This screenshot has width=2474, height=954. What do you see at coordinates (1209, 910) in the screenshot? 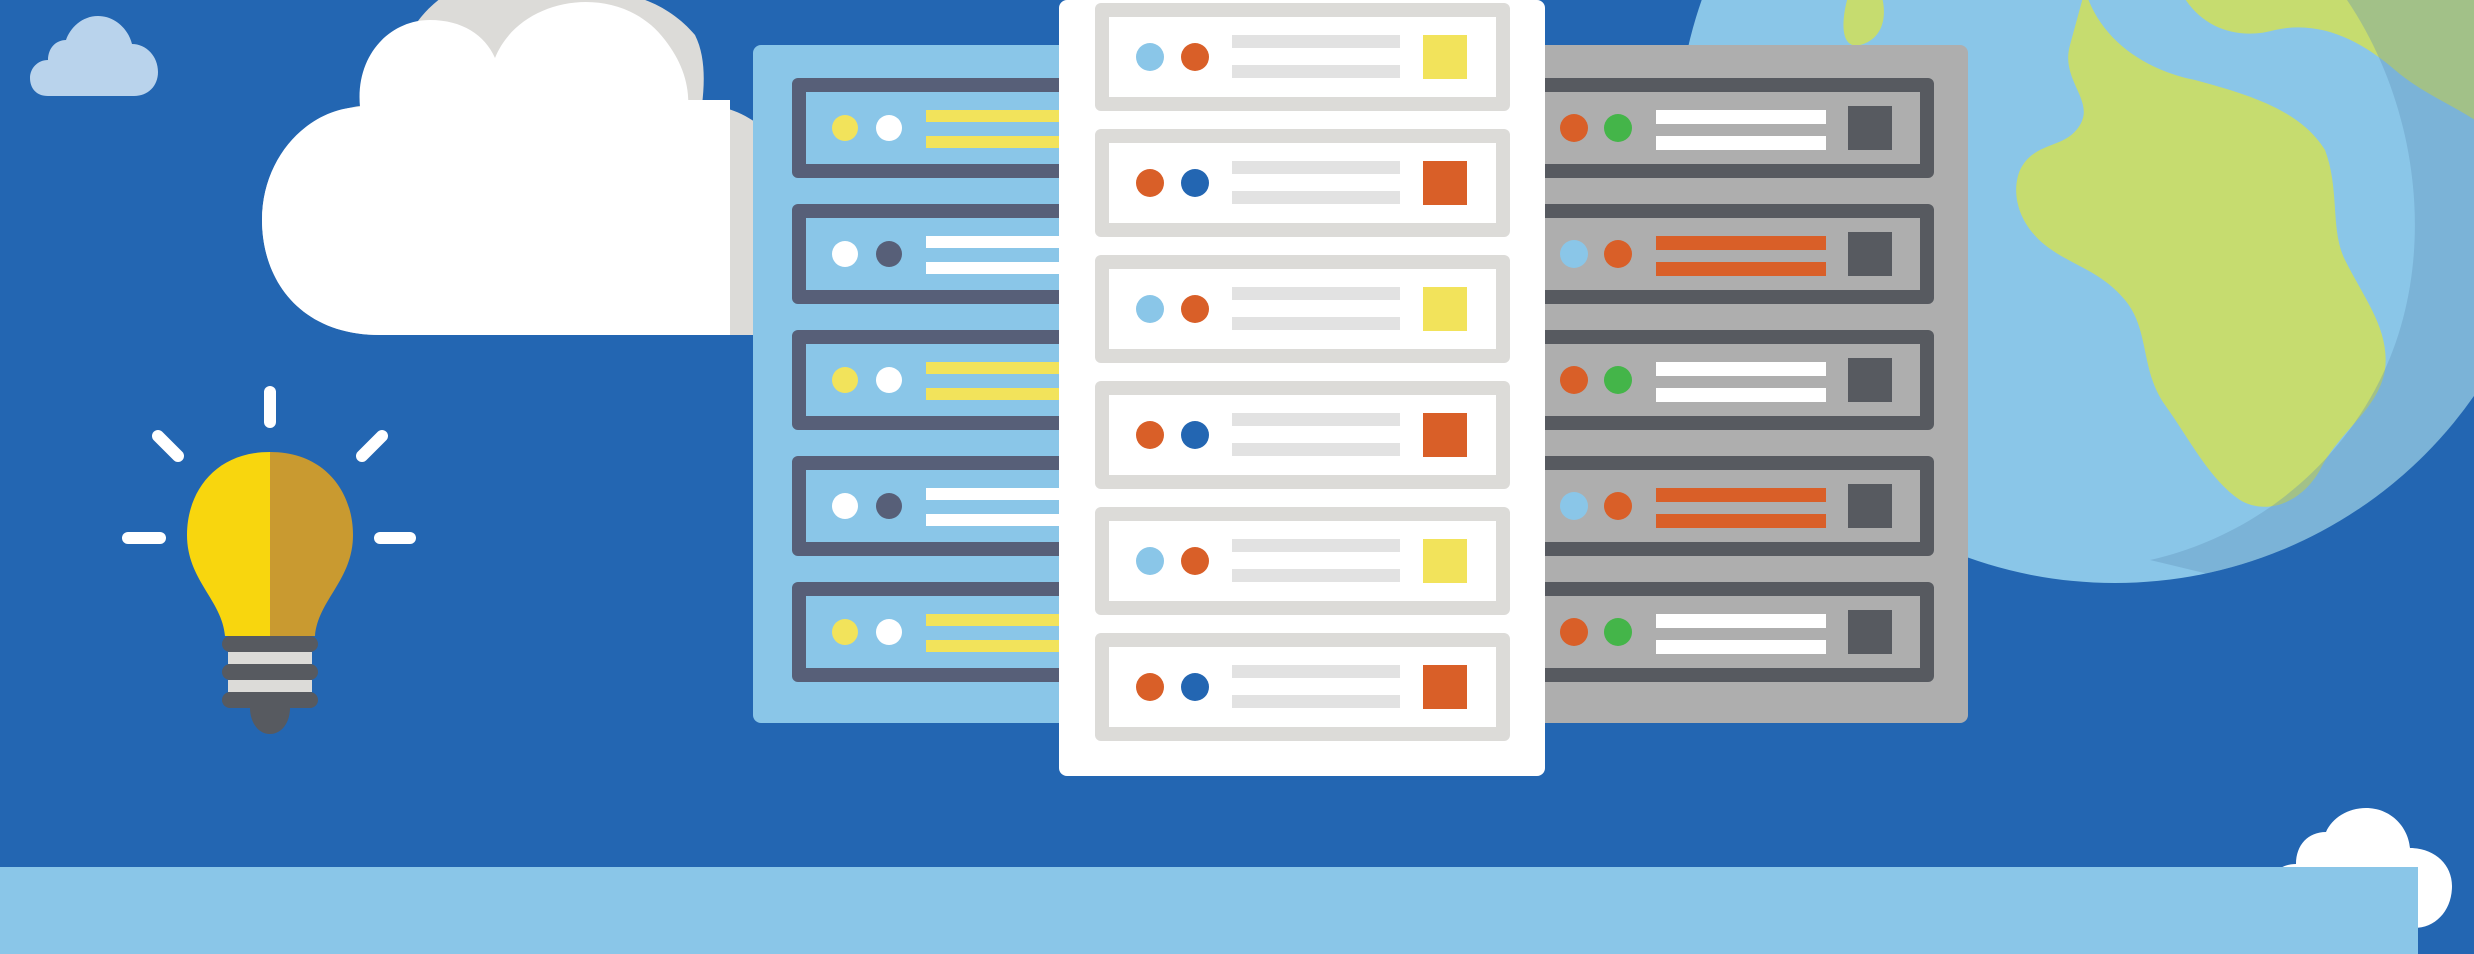
I see `ground-band` at bounding box center [1209, 910].